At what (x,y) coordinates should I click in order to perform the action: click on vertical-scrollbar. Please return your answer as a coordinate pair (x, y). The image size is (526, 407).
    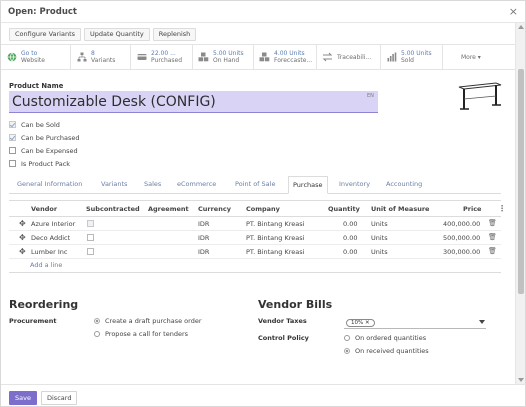
    Looking at the image, I should click on (520, 204).